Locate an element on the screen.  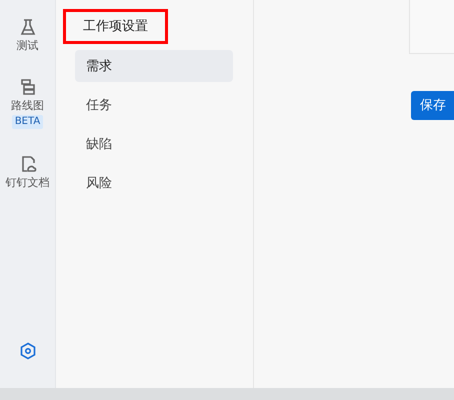
rail-label: 路线图 is located at coordinates (27, 105).